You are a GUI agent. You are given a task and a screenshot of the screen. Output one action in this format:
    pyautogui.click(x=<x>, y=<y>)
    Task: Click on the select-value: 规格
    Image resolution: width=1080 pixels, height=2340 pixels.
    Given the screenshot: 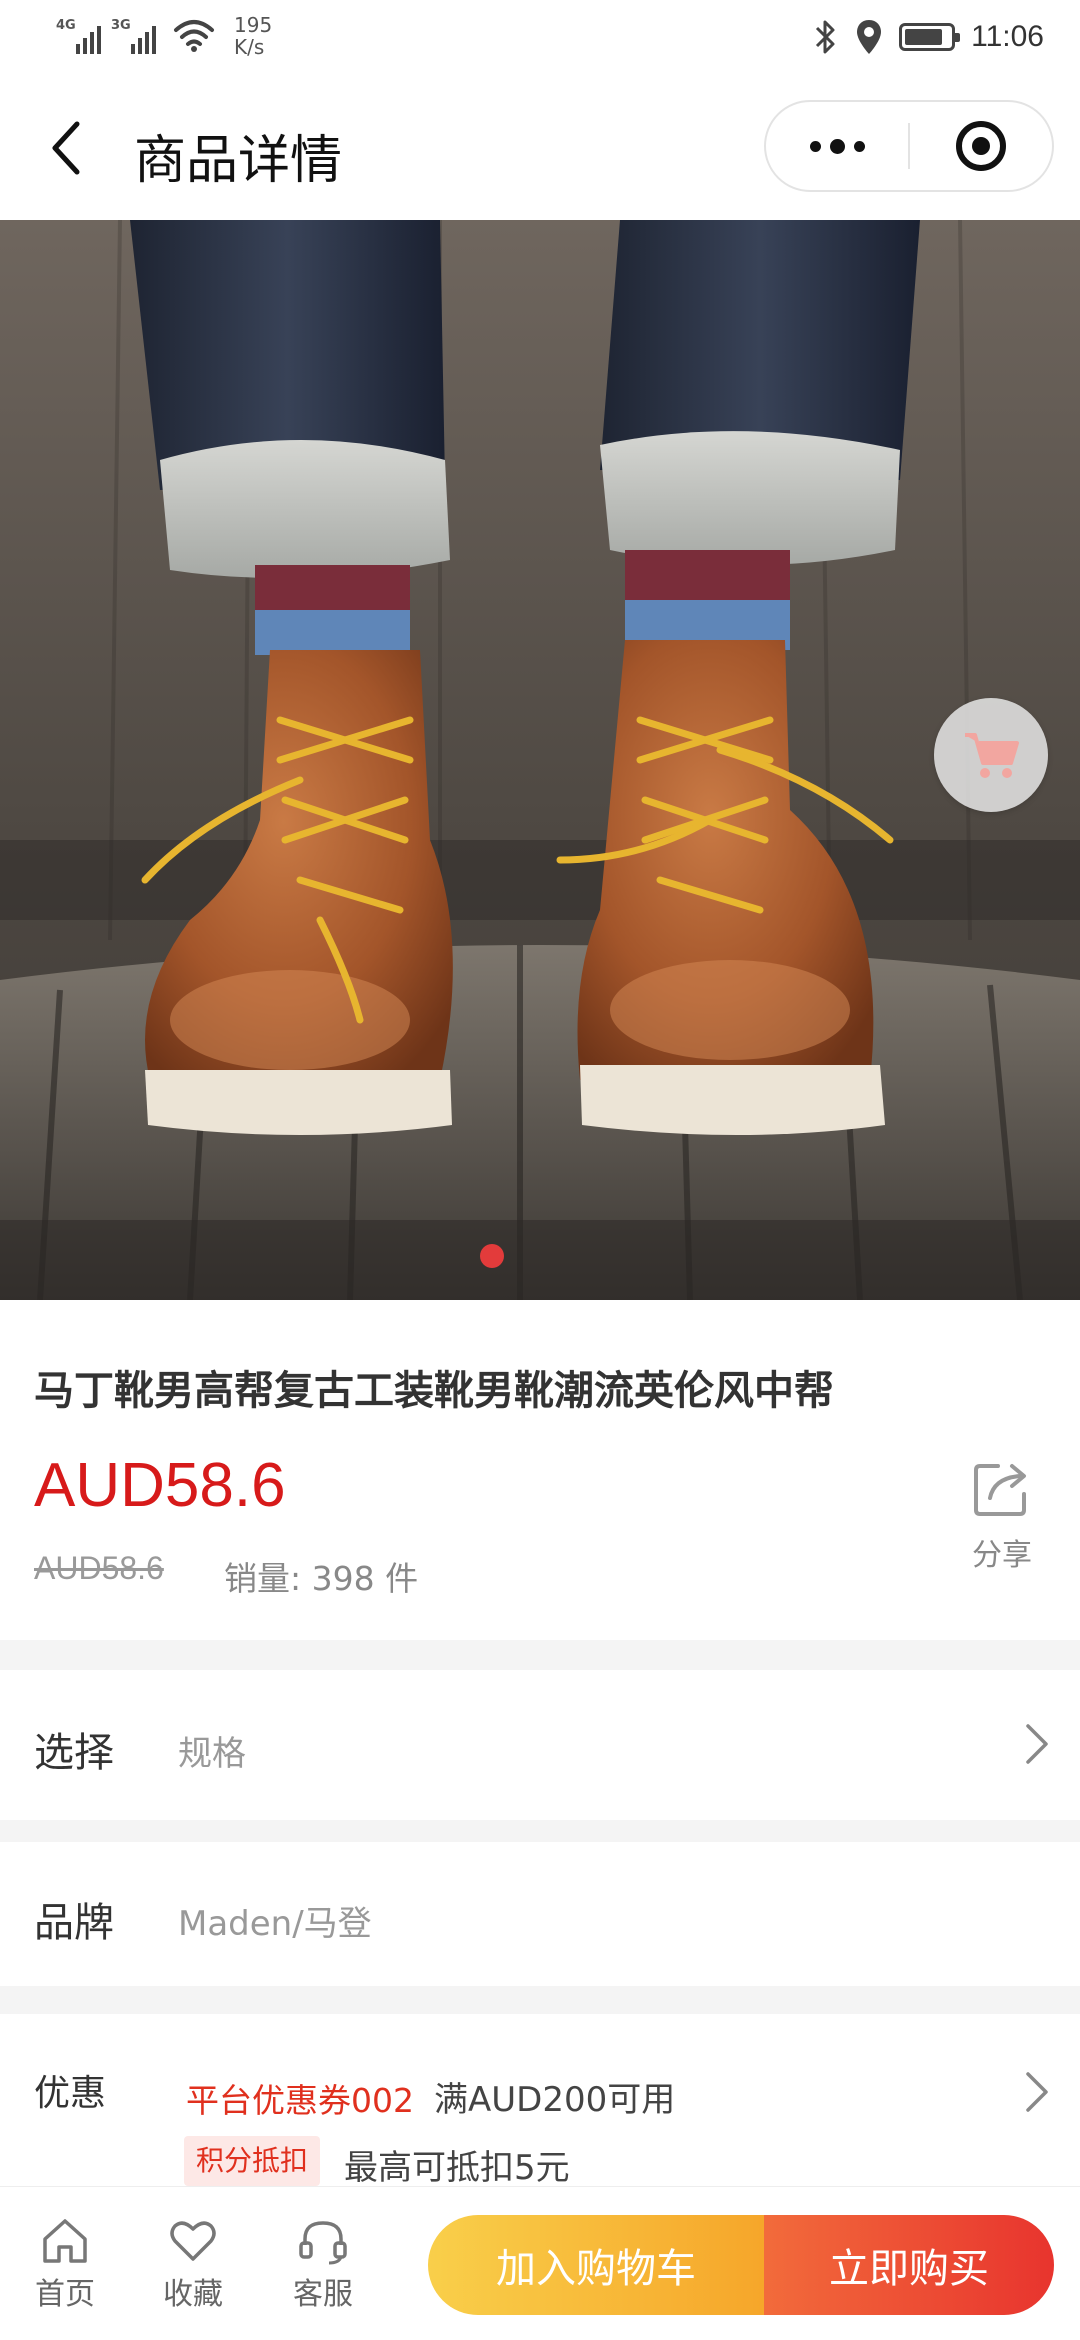 What is the action you would take?
    pyautogui.click(x=212, y=1754)
    